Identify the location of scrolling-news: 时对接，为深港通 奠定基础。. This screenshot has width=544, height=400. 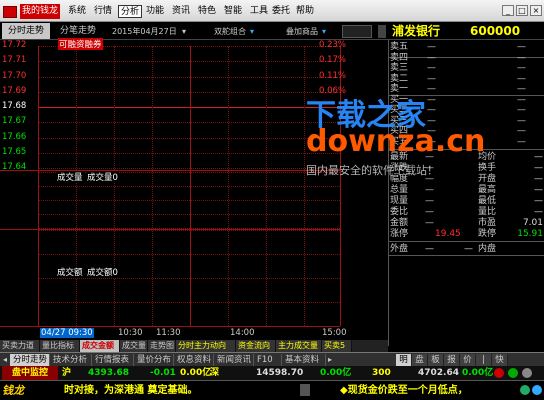
(130, 391).